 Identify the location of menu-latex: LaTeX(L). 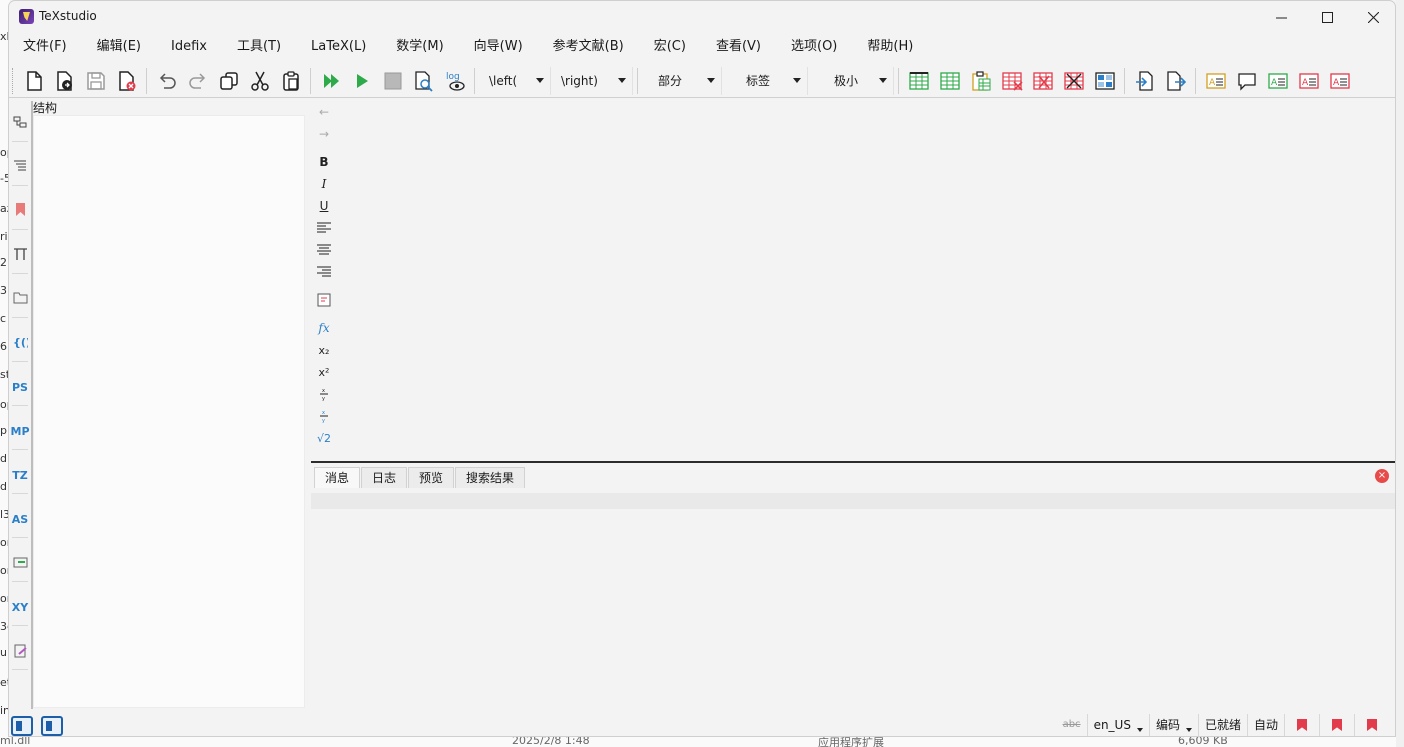
(338, 47).